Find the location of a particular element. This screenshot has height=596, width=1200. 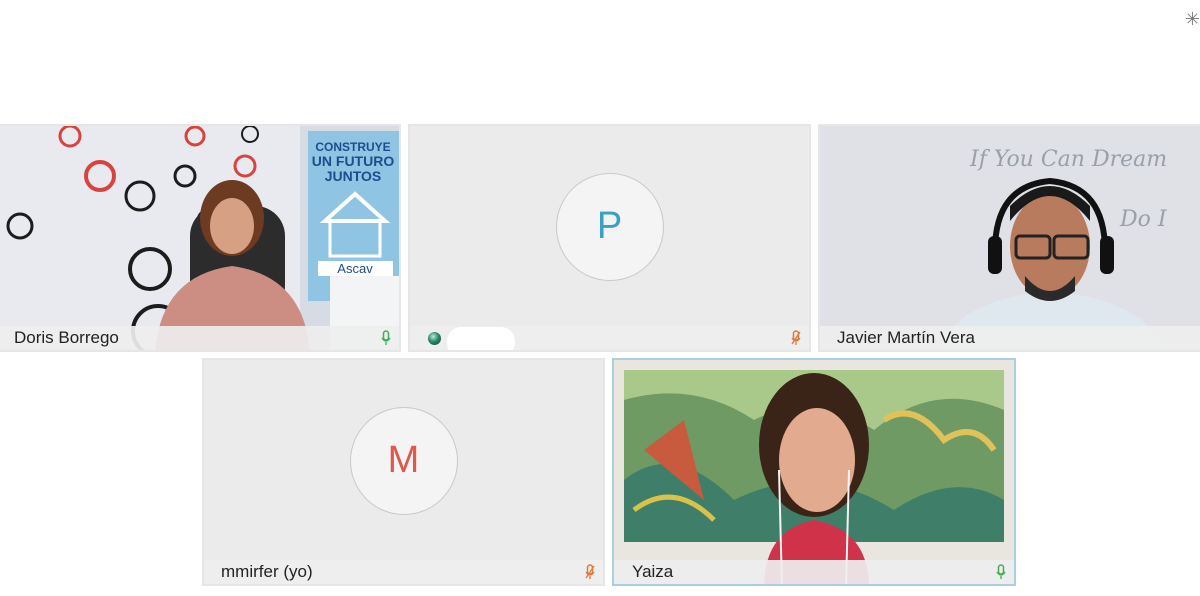

participant-video is located at coordinates (814, 472).